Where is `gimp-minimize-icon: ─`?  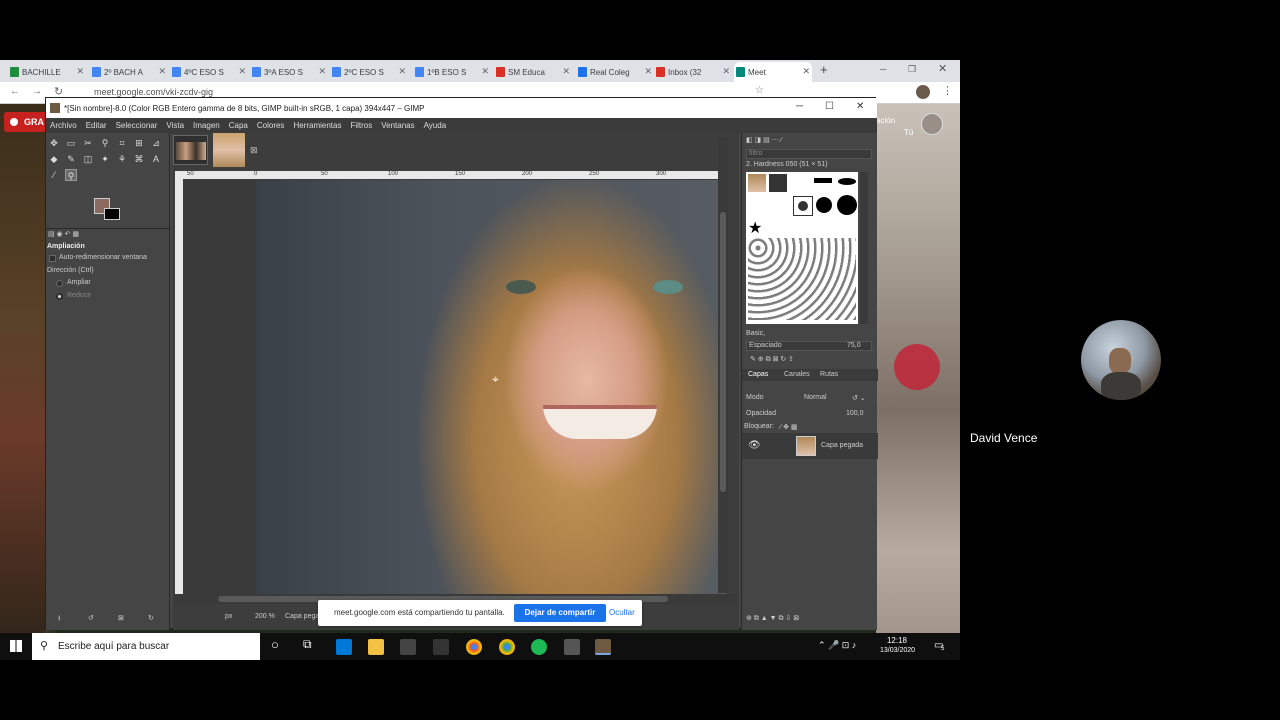 gimp-minimize-icon: ─ is located at coordinates (799, 106).